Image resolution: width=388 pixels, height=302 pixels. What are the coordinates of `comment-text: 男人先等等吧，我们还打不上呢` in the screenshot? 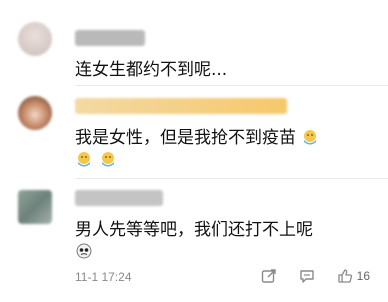 It's located at (194, 230).